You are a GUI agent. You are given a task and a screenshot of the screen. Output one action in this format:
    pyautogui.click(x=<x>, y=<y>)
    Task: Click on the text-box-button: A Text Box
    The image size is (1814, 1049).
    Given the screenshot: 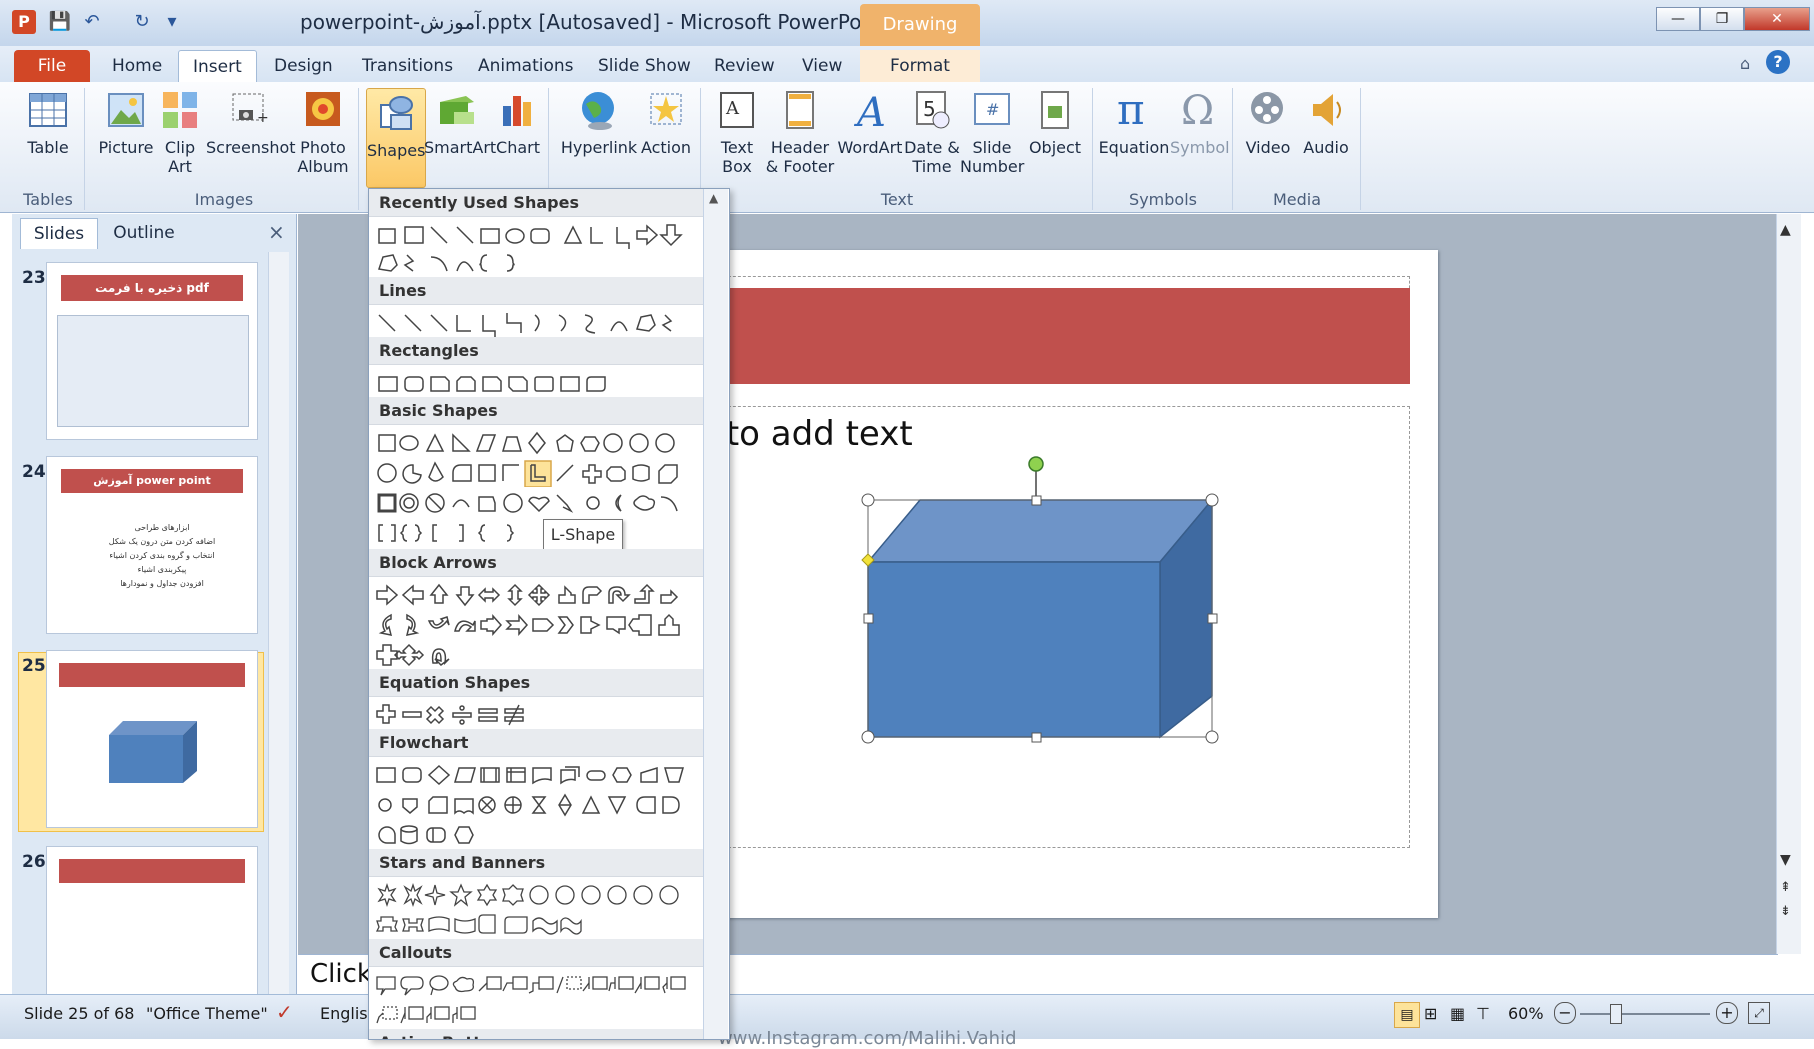 What is the action you would take?
    pyautogui.click(x=737, y=132)
    